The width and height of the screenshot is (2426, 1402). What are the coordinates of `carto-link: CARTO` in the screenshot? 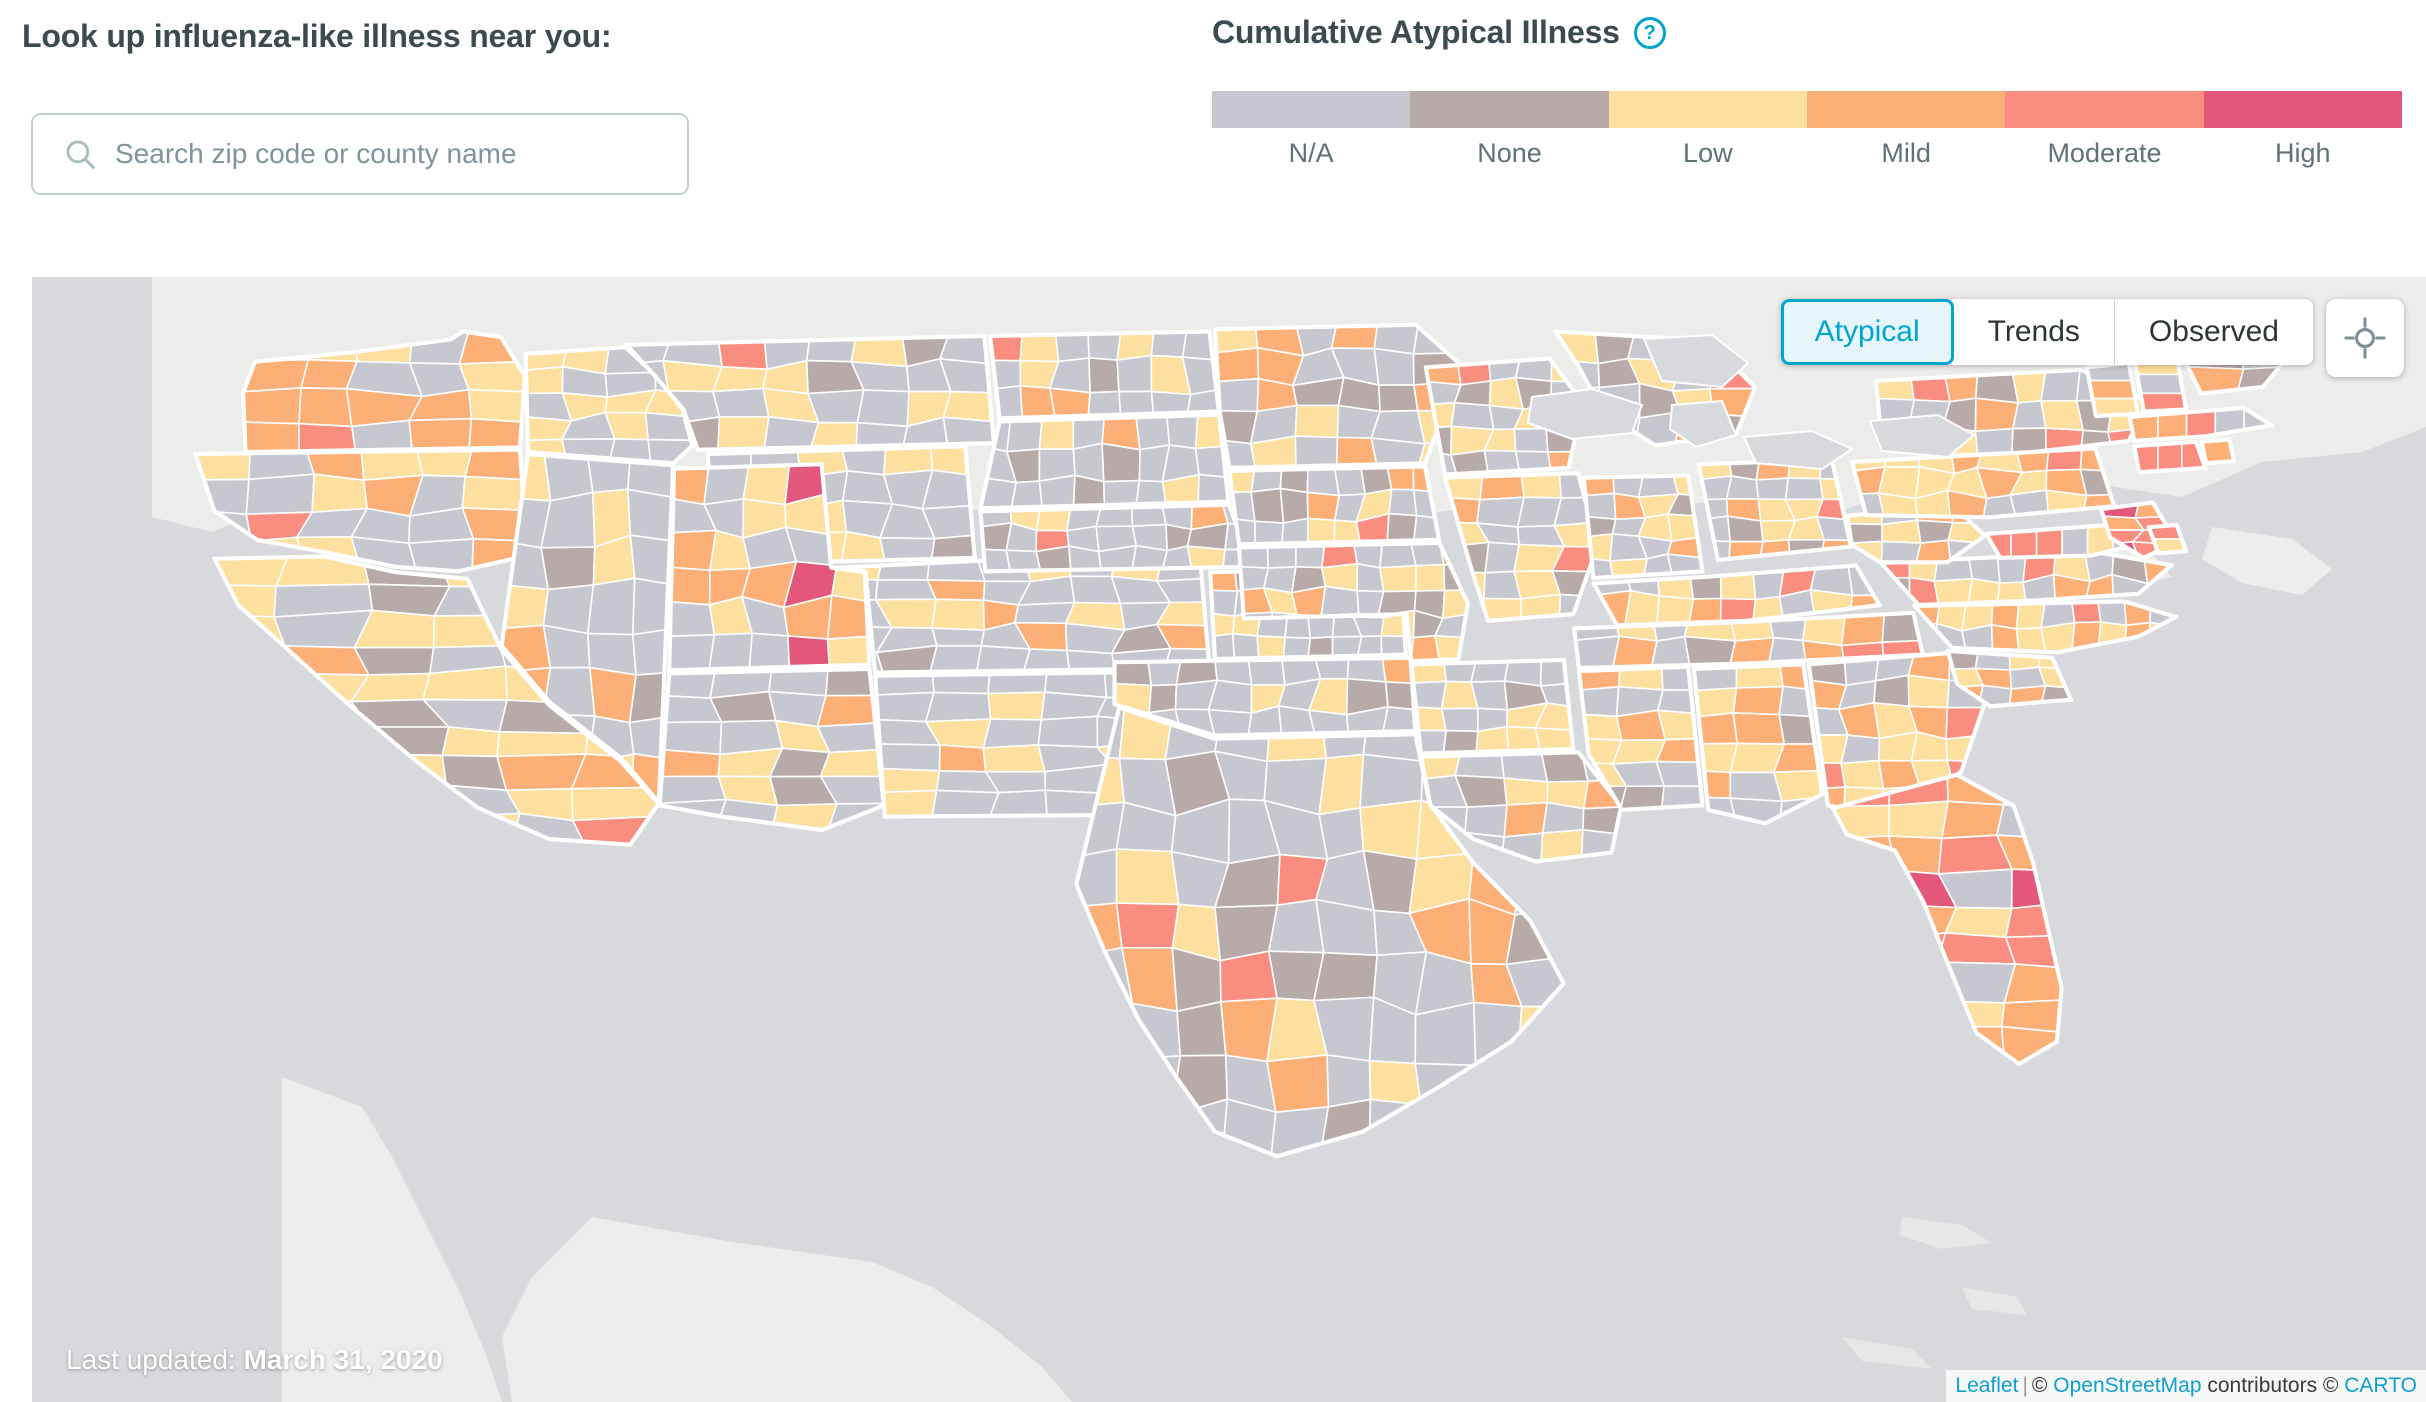 It's located at (2380, 1385).